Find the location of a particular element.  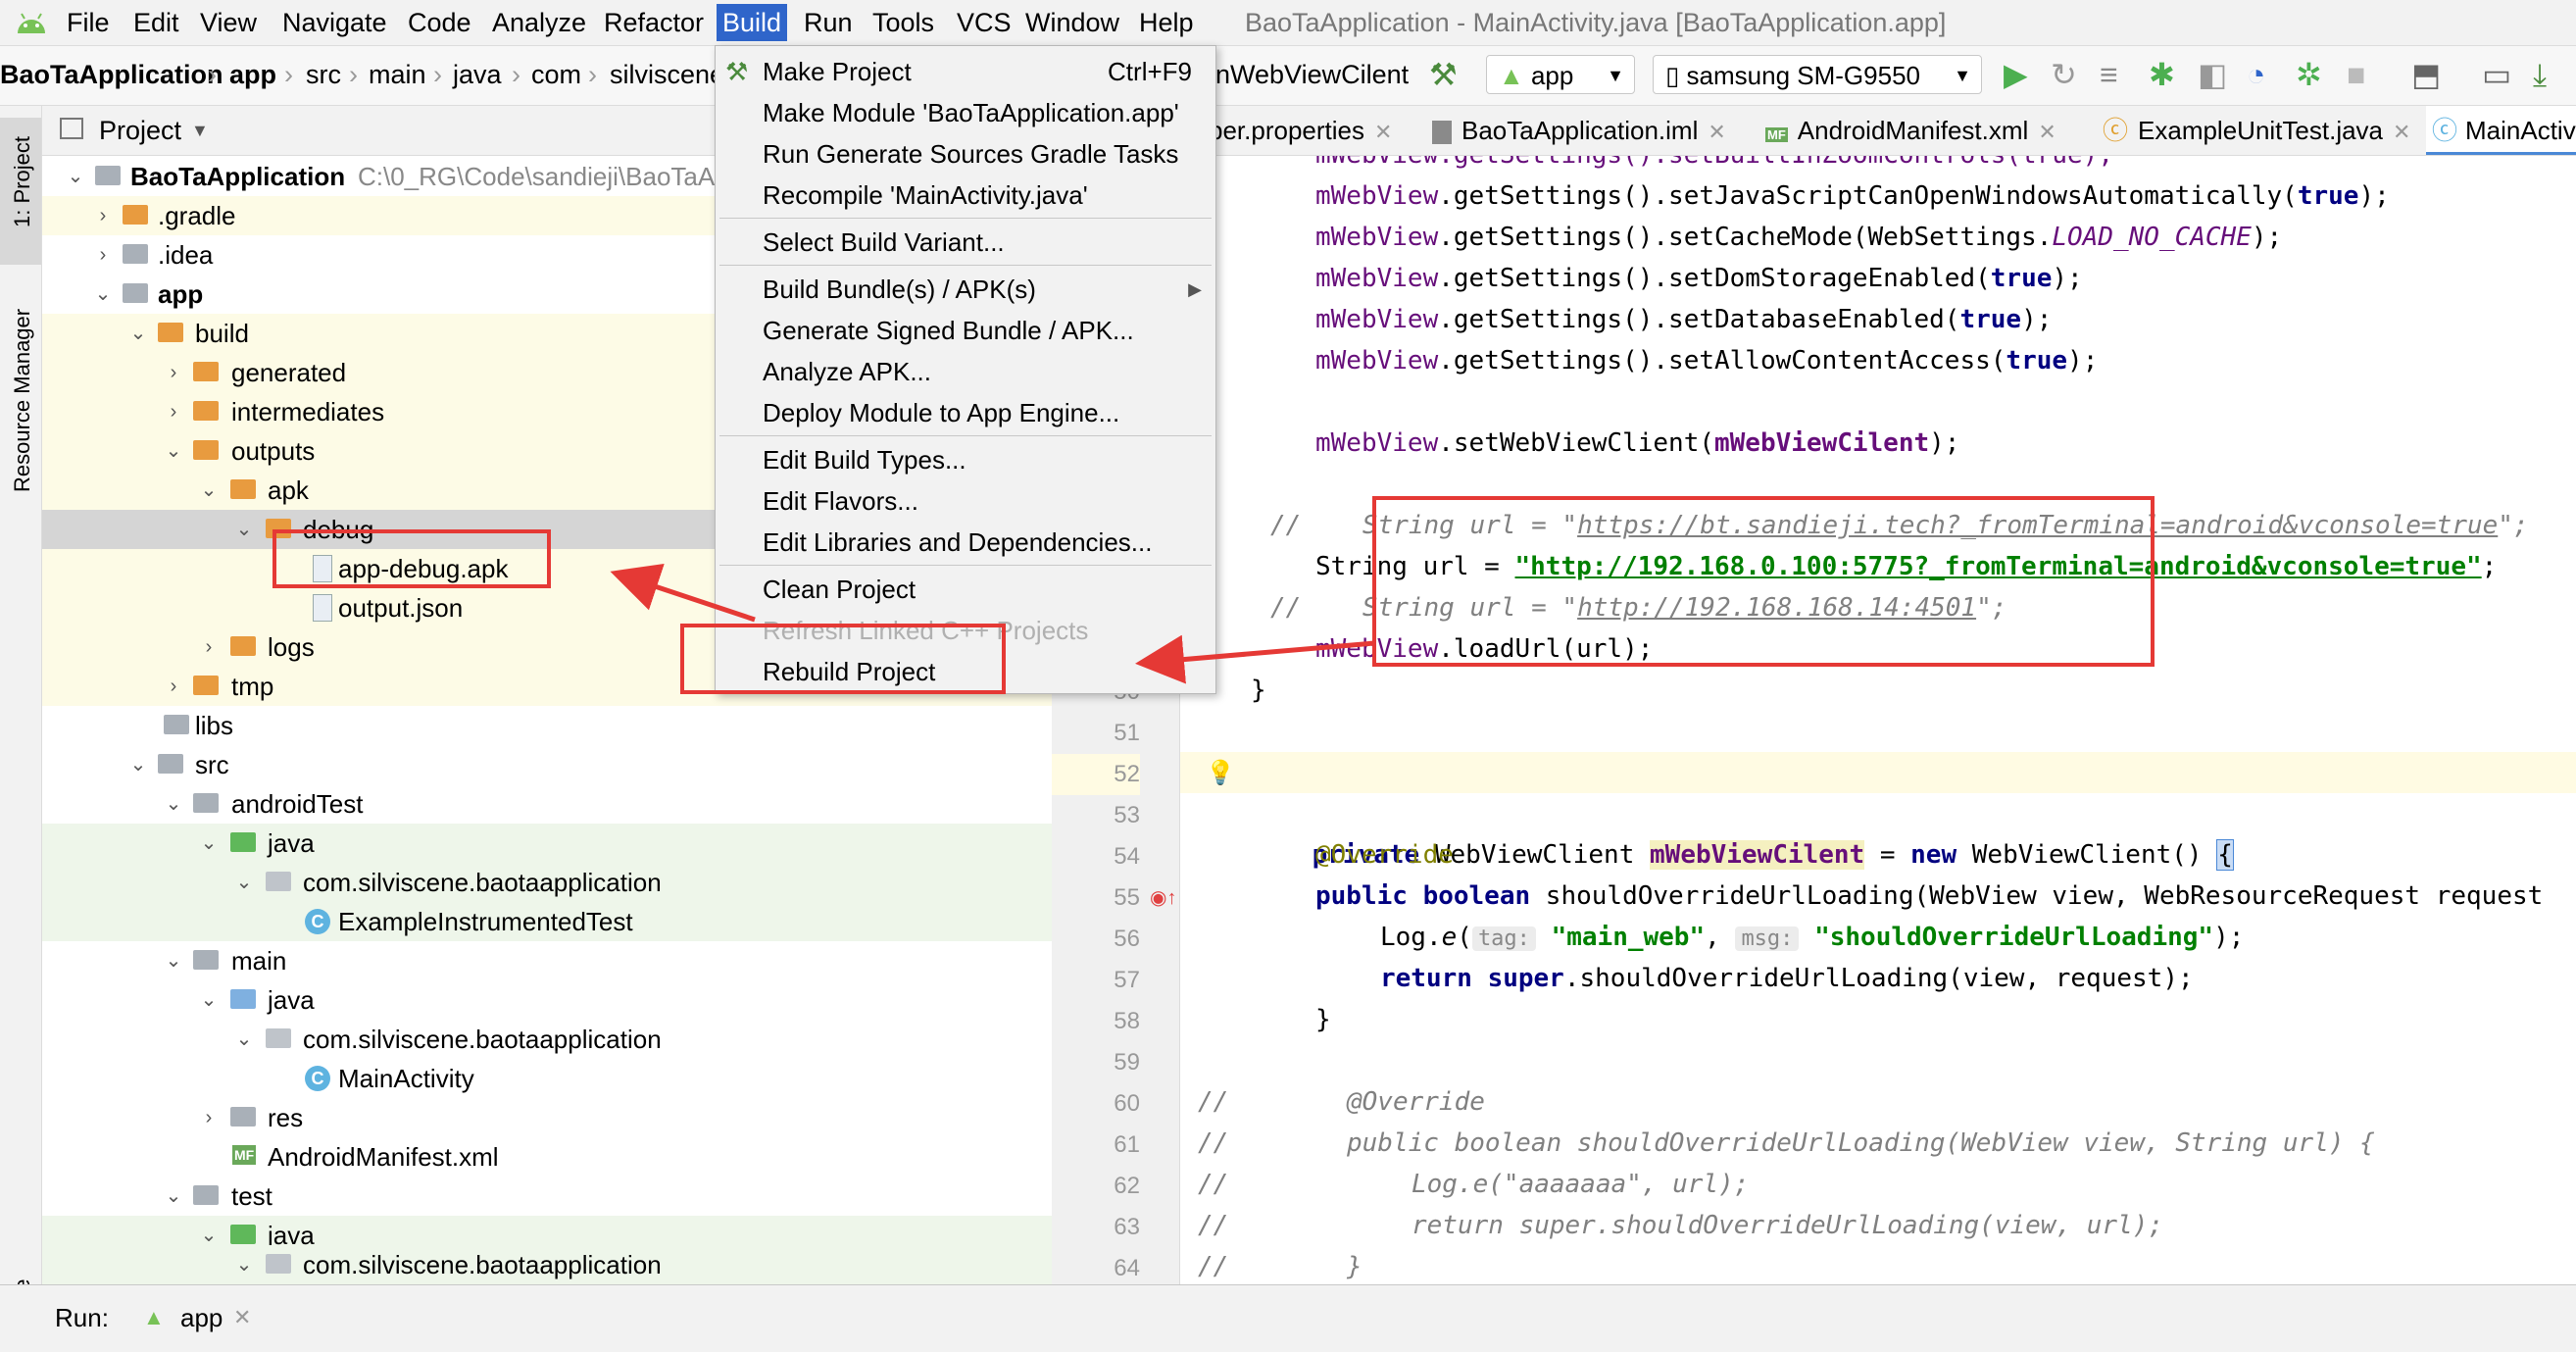

sdk-manager-icon: ⤓ is located at coordinates (2540, 74).